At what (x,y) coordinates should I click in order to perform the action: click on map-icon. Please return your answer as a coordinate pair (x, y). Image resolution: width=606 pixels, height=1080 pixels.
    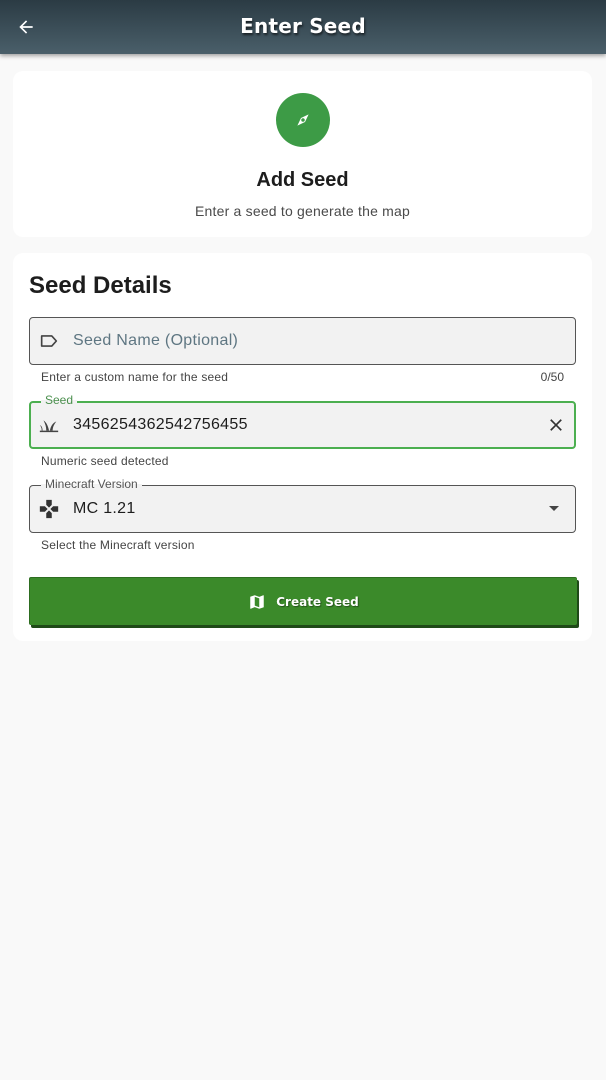
    Looking at the image, I should click on (257, 601).